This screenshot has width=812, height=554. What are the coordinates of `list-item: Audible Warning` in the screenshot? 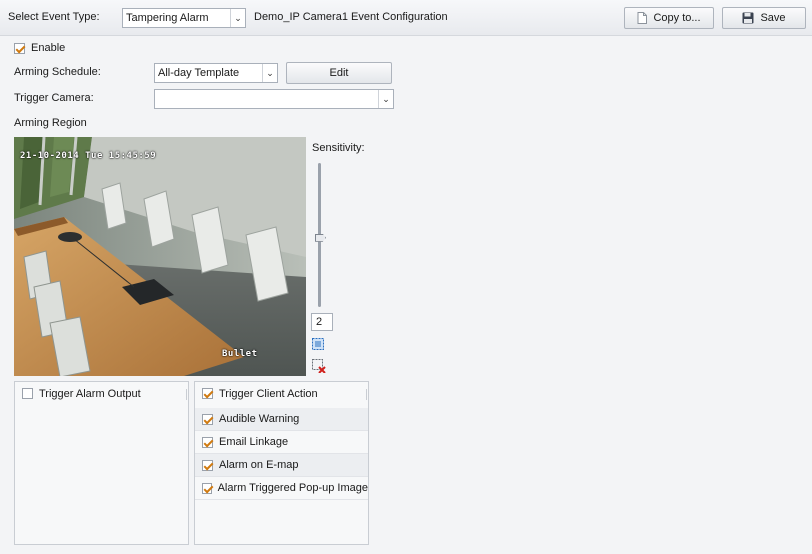 It's located at (281, 419).